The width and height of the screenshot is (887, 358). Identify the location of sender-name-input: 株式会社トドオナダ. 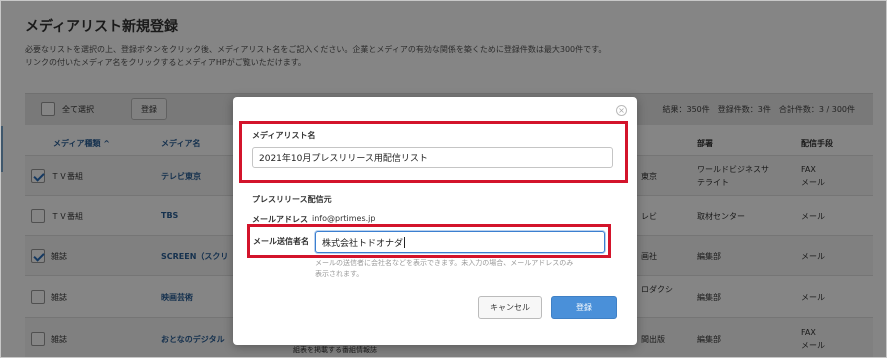
(460, 242).